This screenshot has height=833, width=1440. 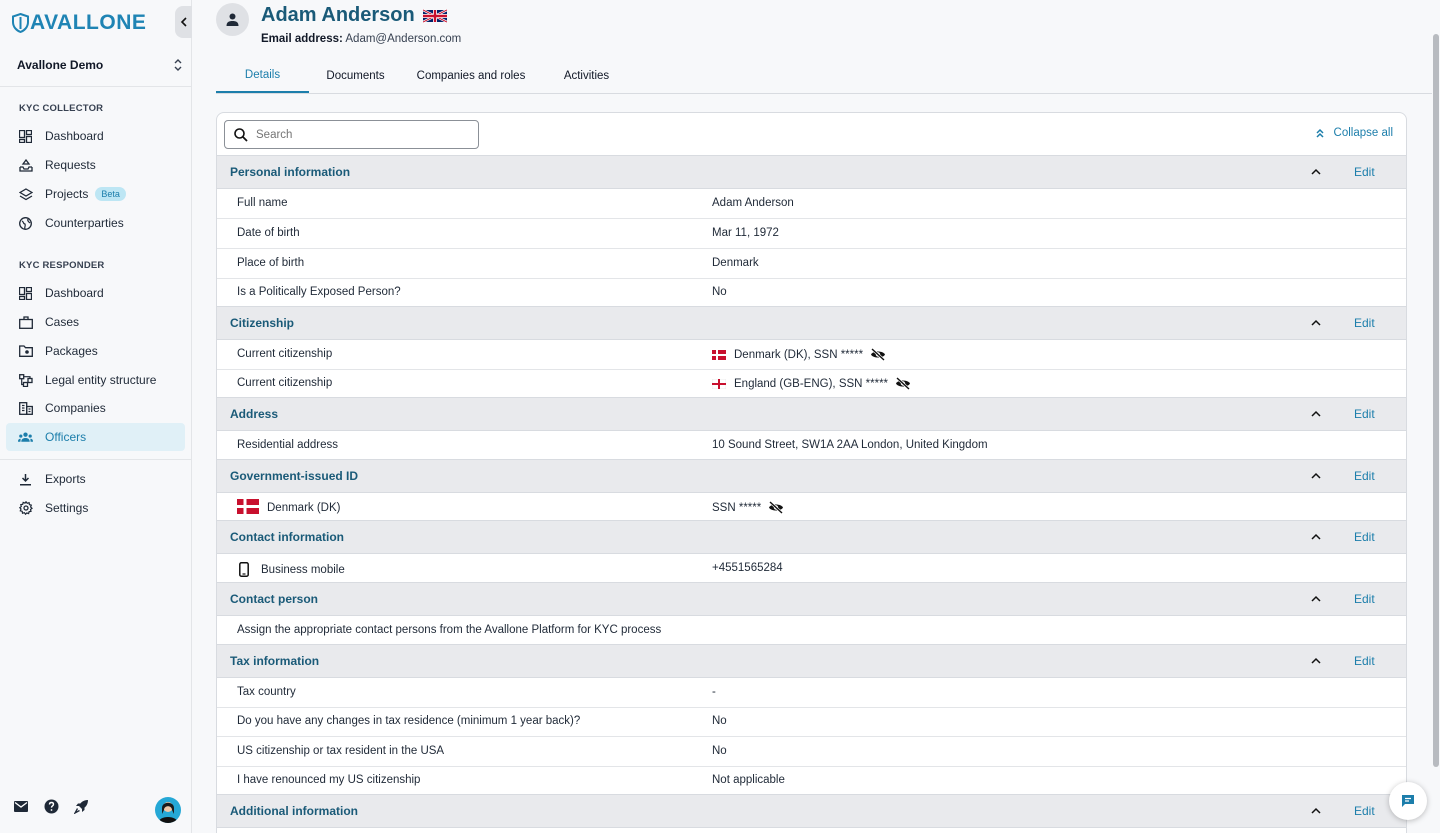 I want to click on mail-icon, so click(x=21, y=806).